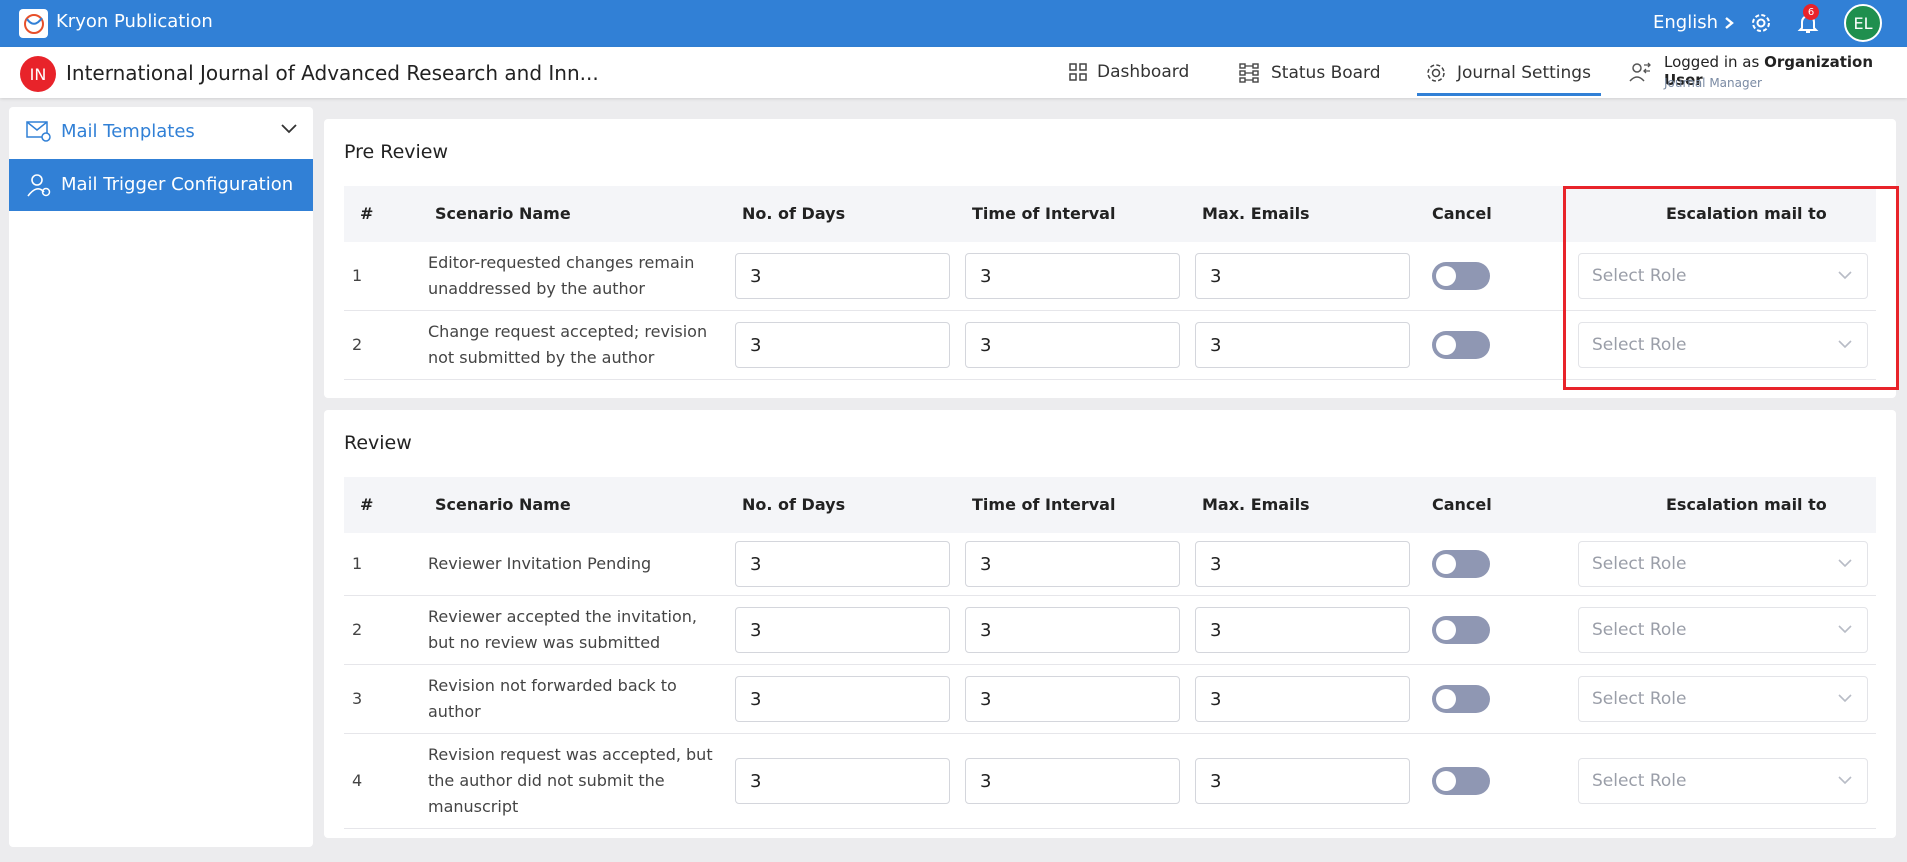 This screenshot has width=1907, height=862. I want to click on journal-badge: IN, so click(38, 74).